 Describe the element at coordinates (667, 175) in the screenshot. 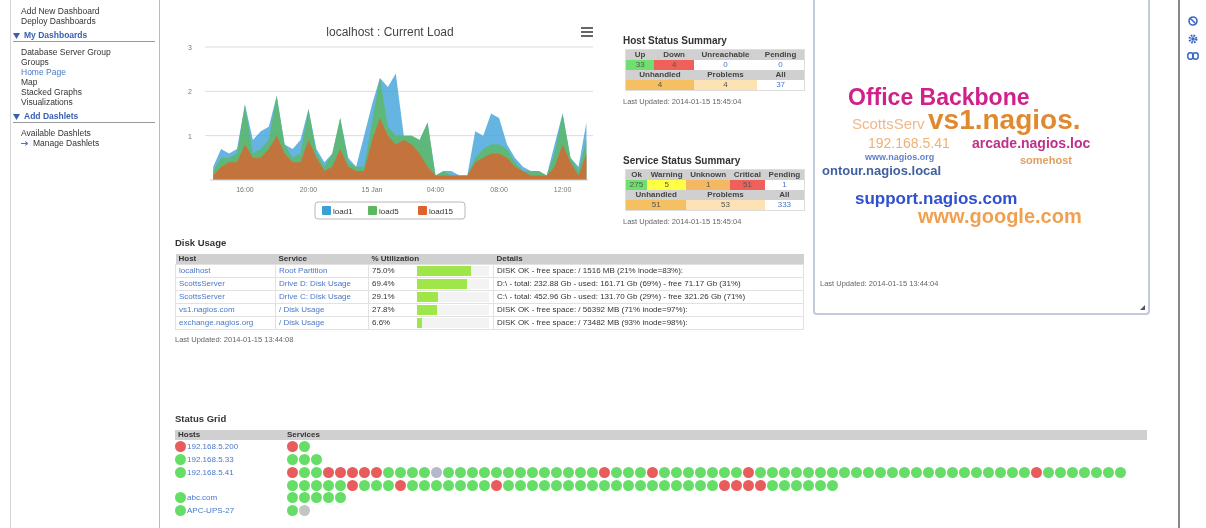

I see `column-header: Warning` at that location.